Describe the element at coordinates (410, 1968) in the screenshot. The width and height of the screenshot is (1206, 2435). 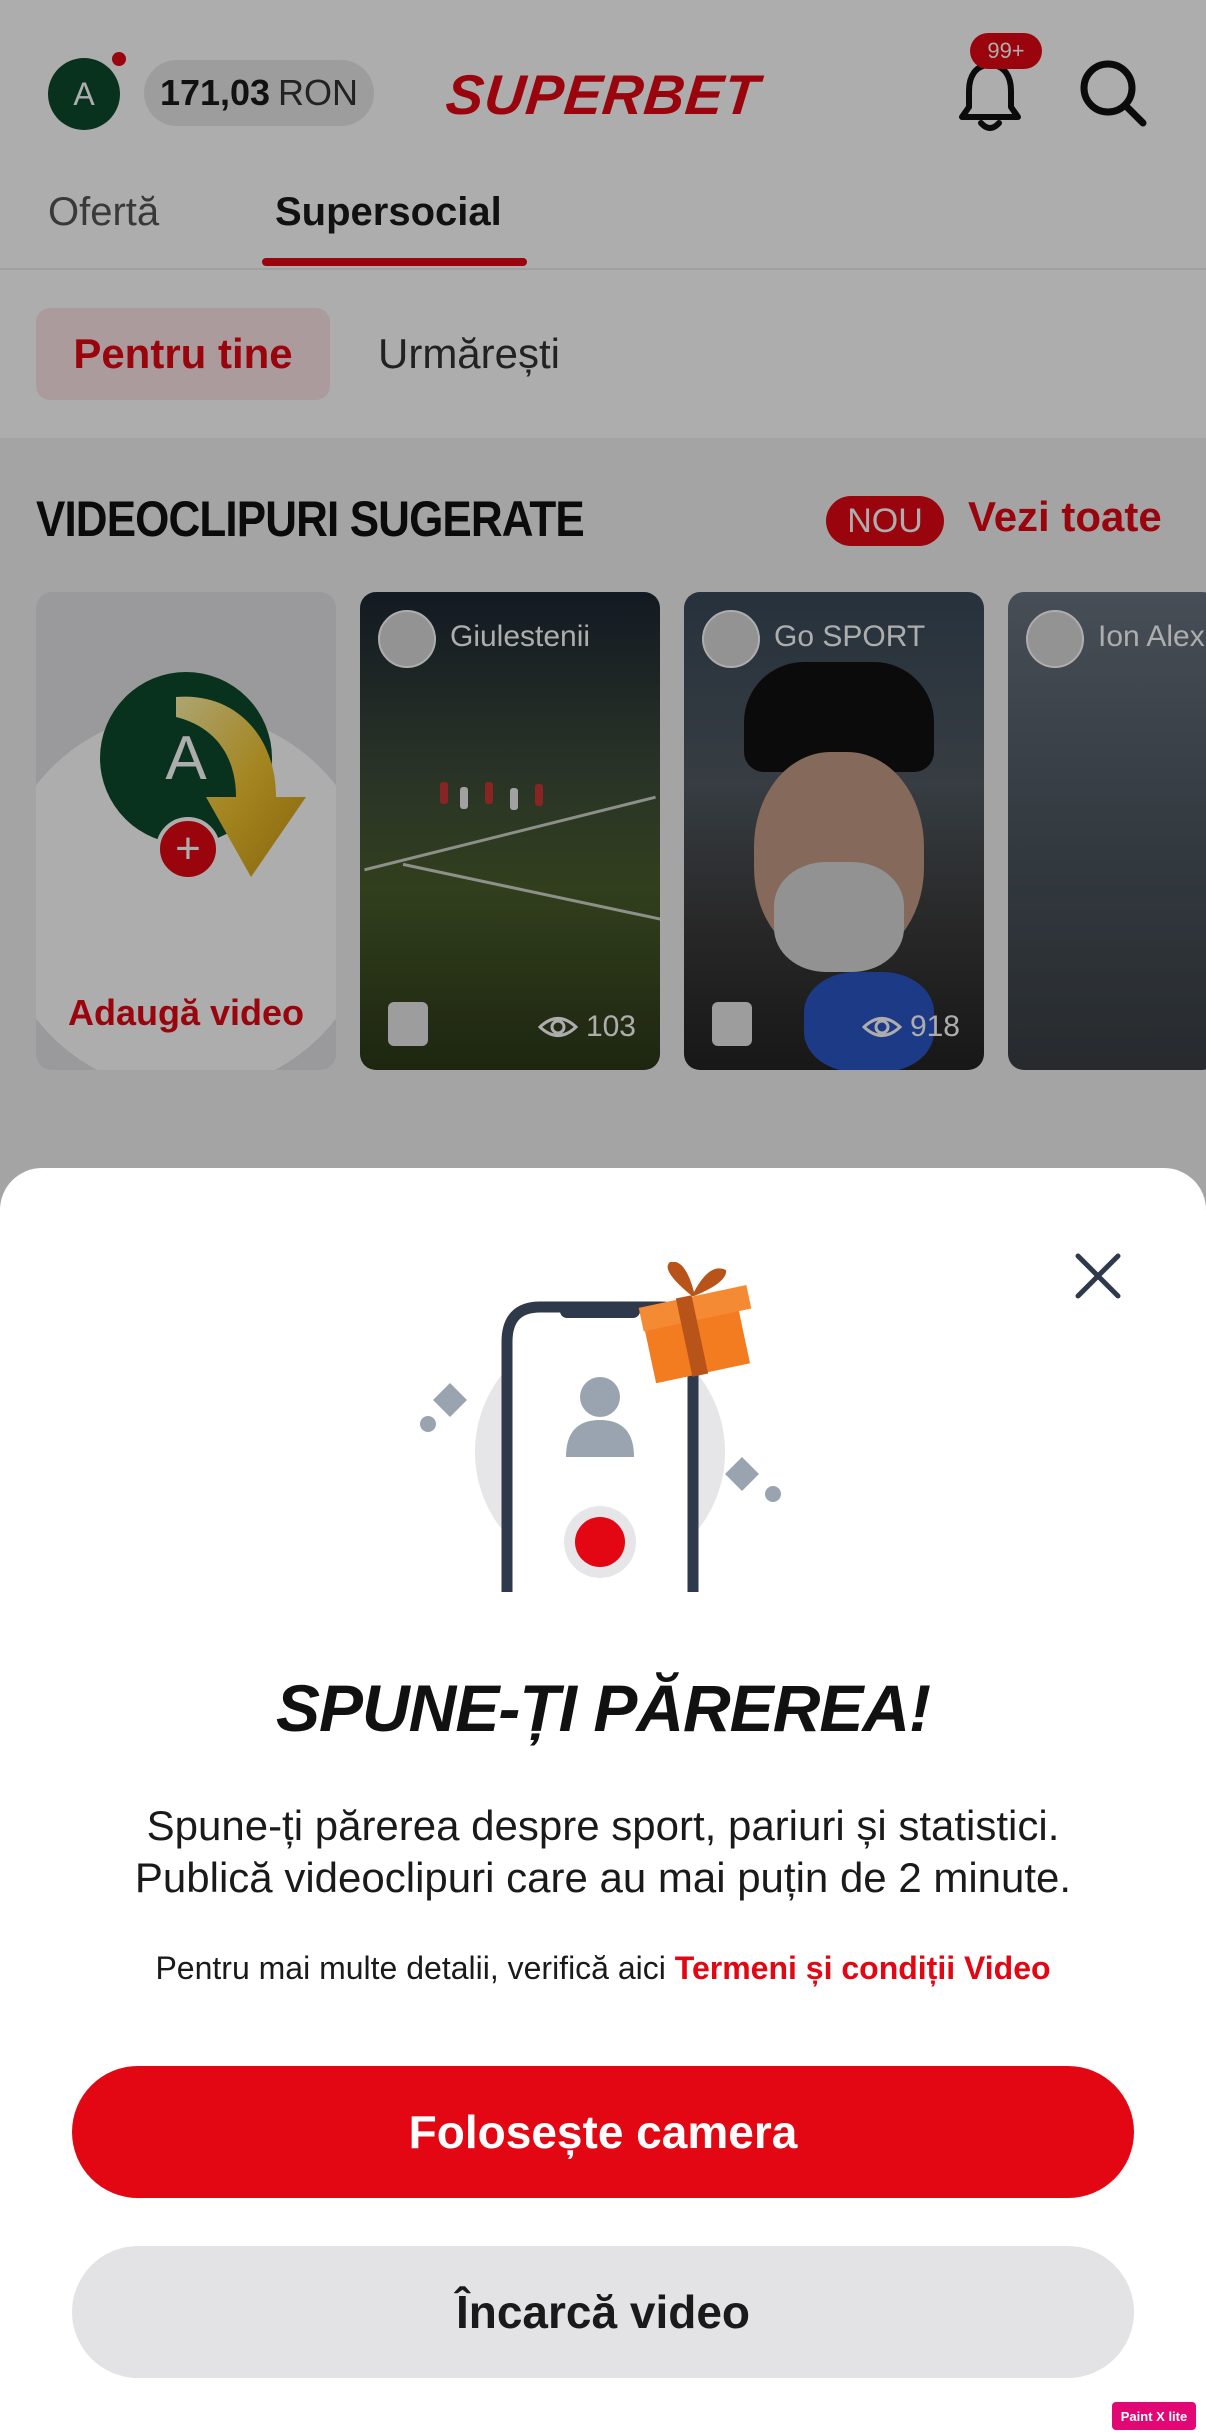
I see `terms-prefix: Pentru mai multe detalii, verifică aici` at that location.